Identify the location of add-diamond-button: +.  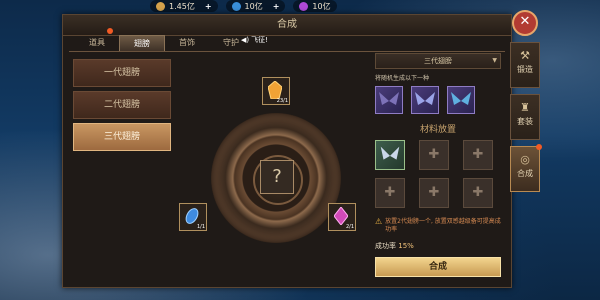
(276, 6).